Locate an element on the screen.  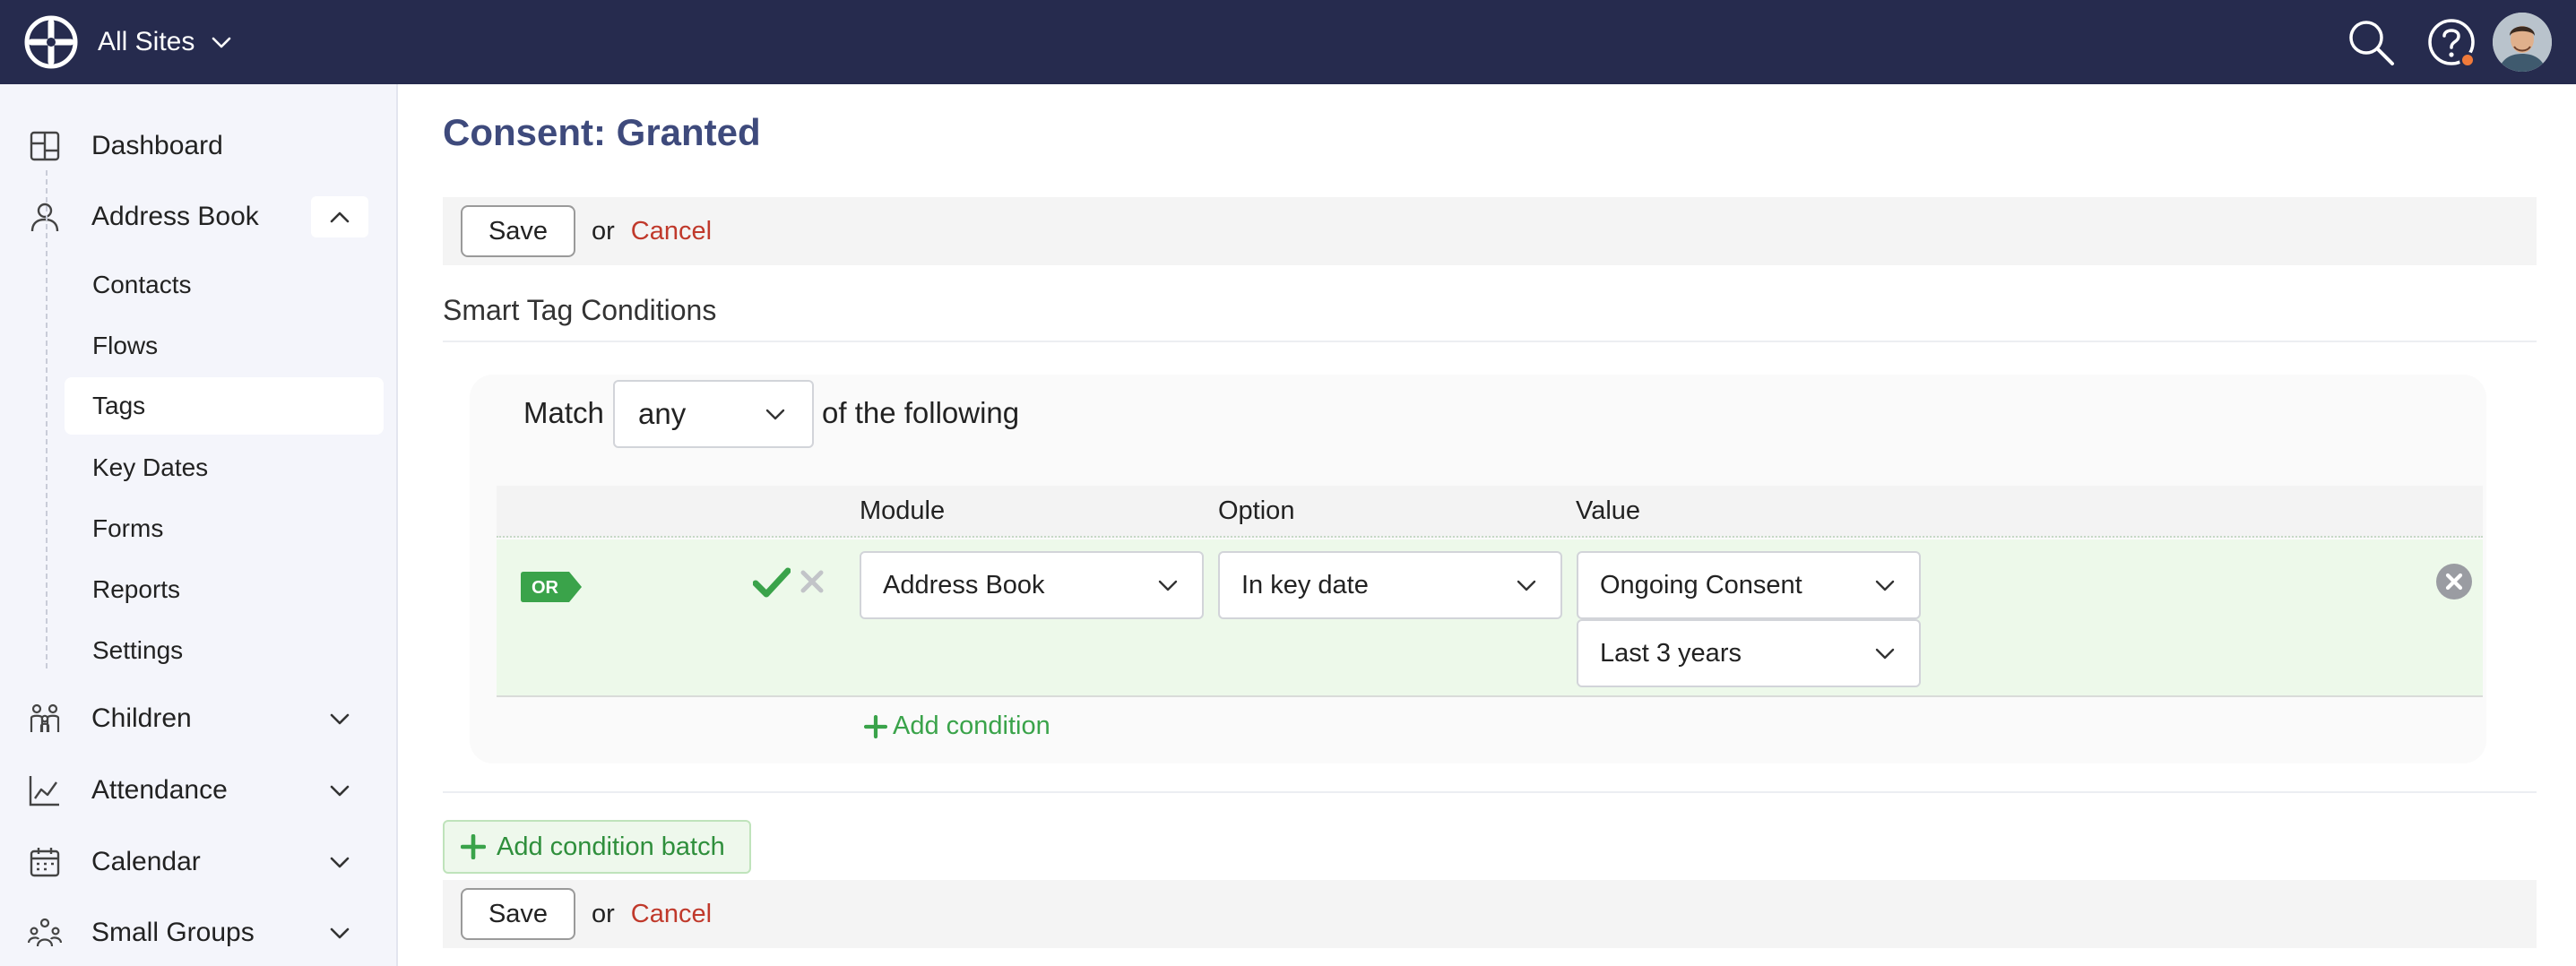
sidebar-item-calendar: Calendar is located at coordinates (198, 862).